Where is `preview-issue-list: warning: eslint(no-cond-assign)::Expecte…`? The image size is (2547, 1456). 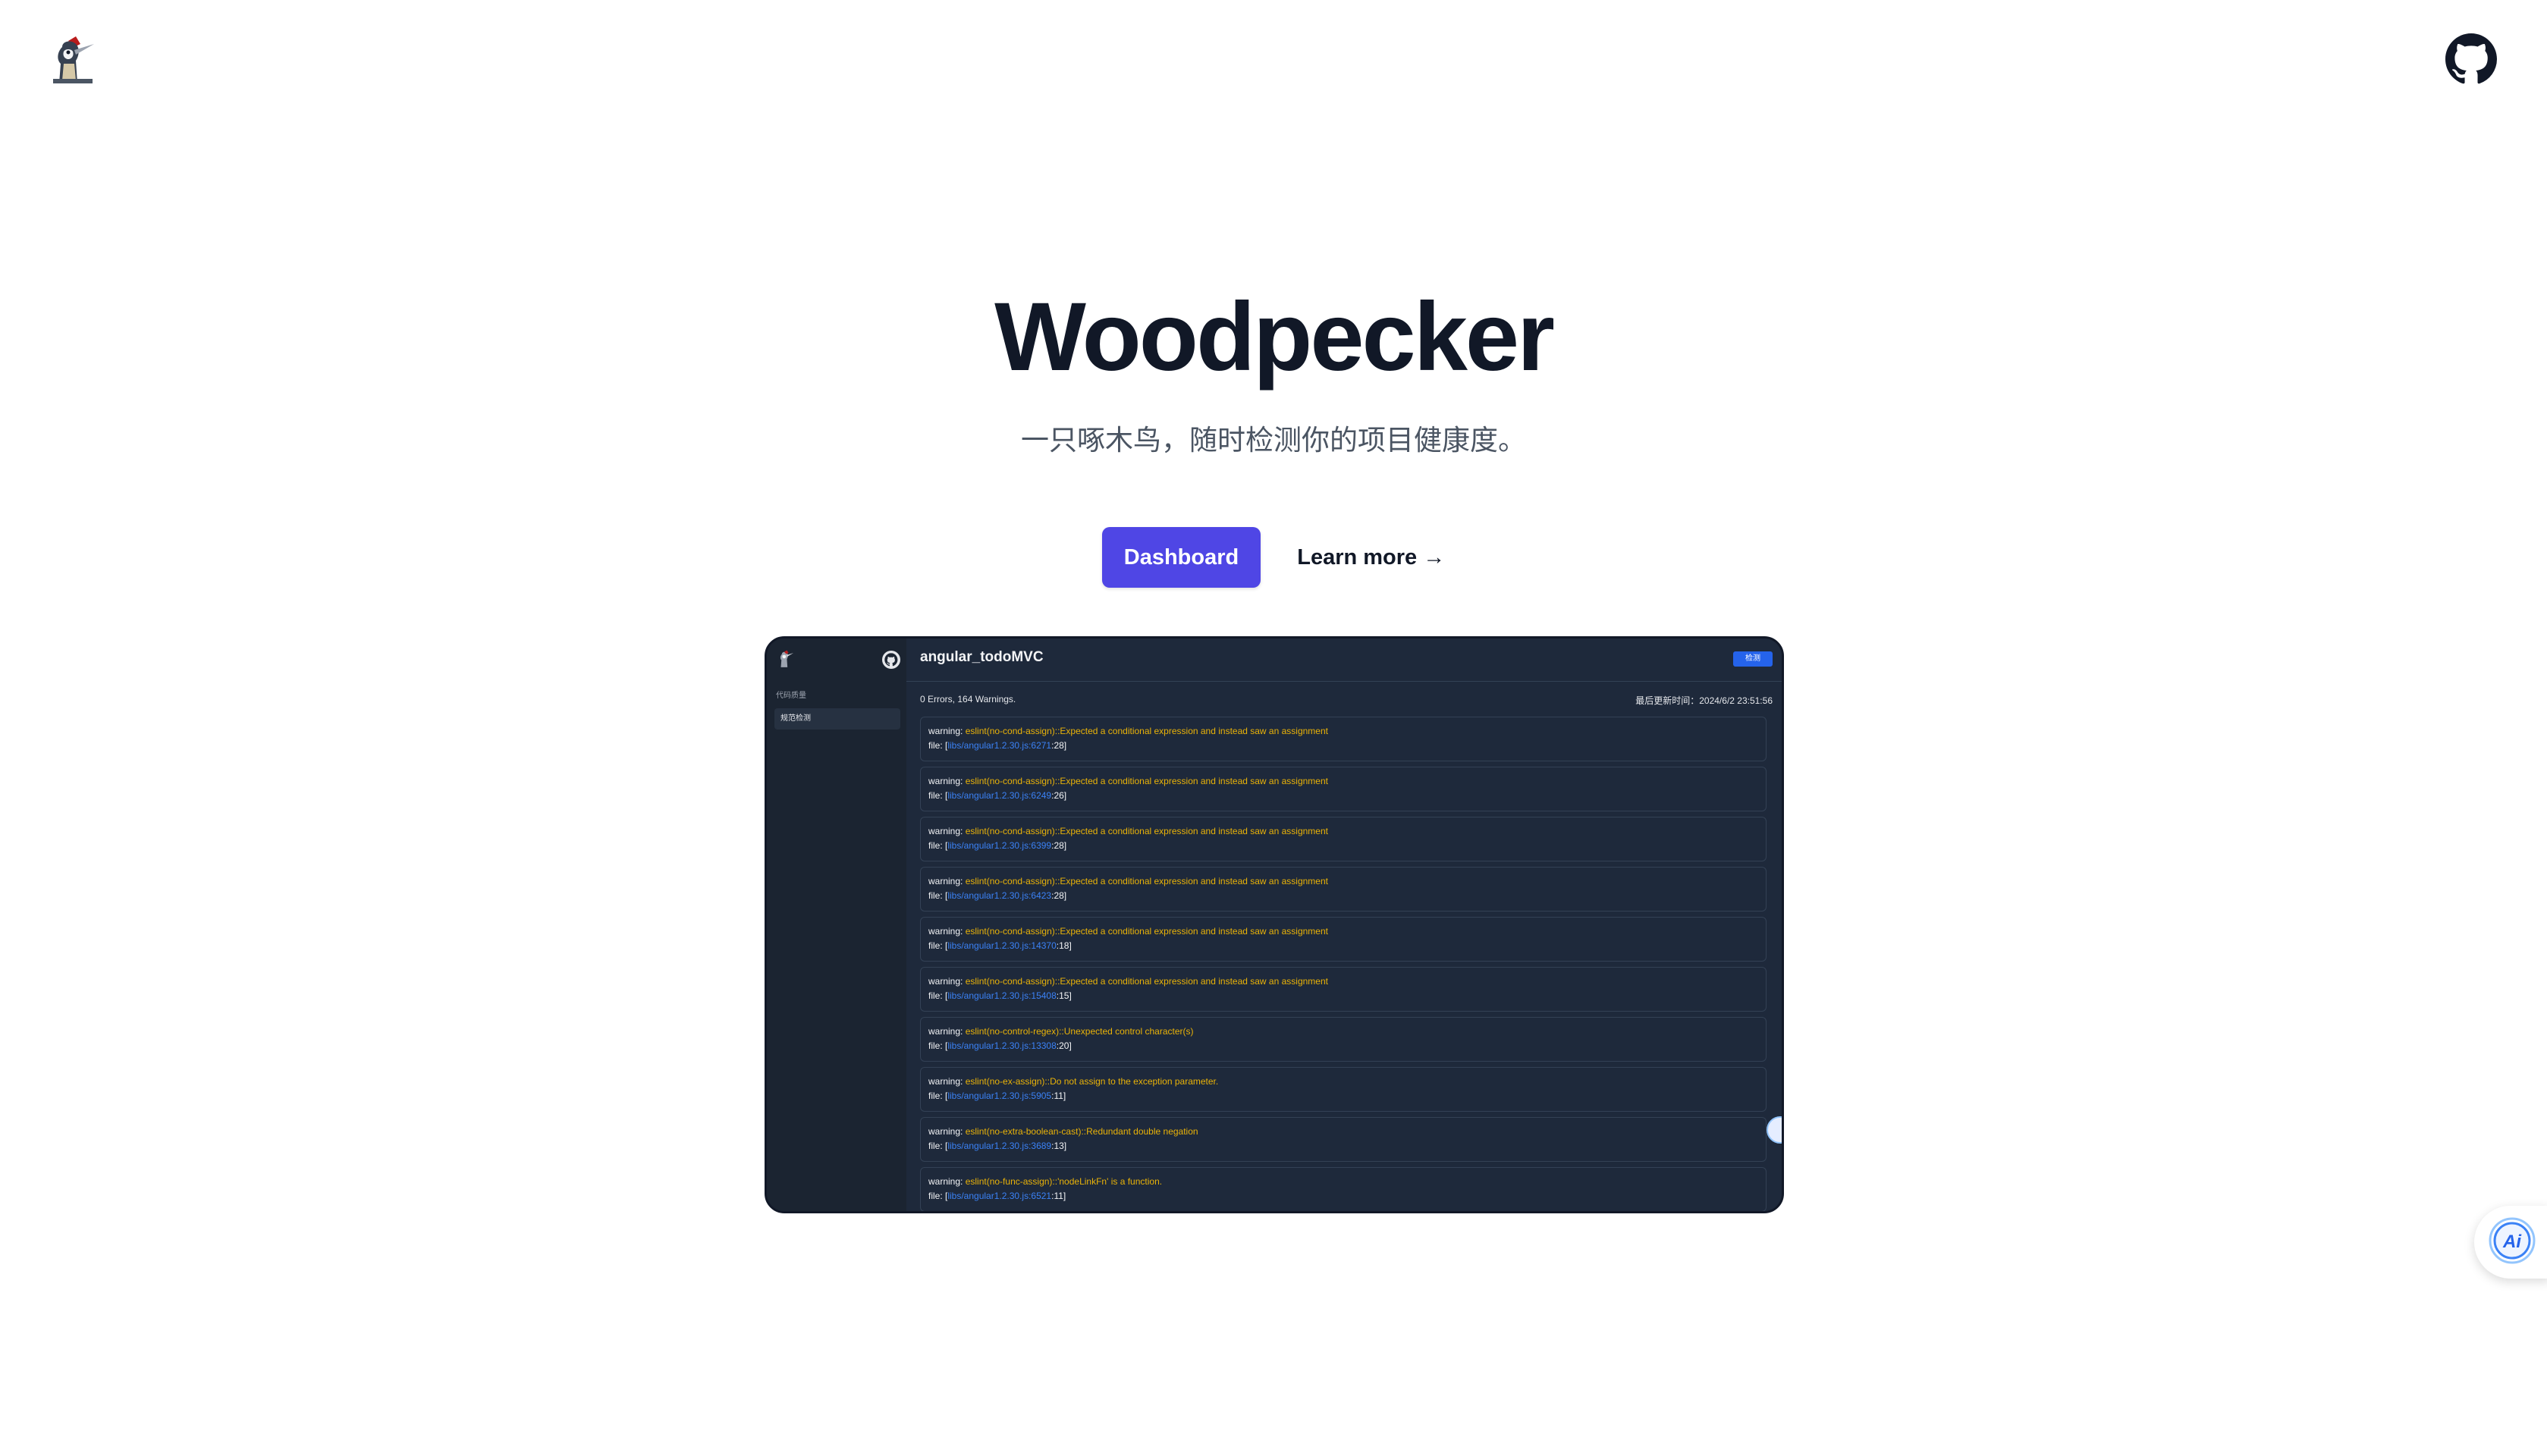
preview-issue-list: warning: eslint(no-cond-assign)::Expecte… is located at coordinates (1343, 964).